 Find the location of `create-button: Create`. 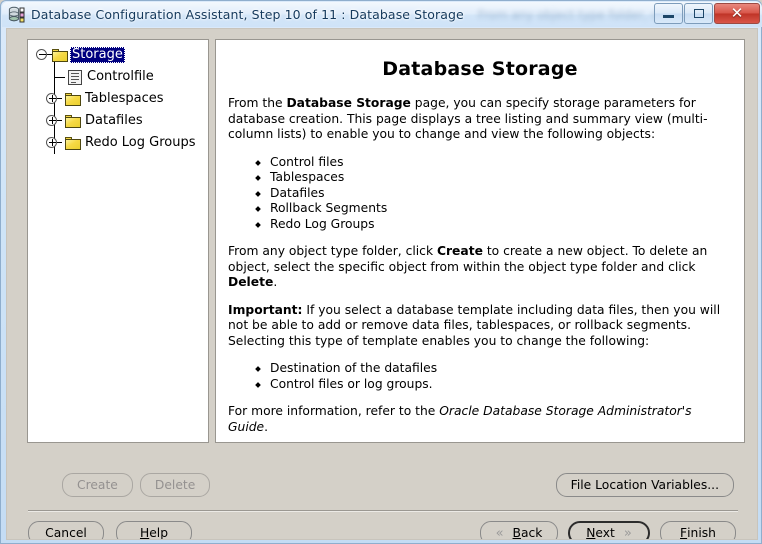

create-button: Create is located at coordinates (97, 485).